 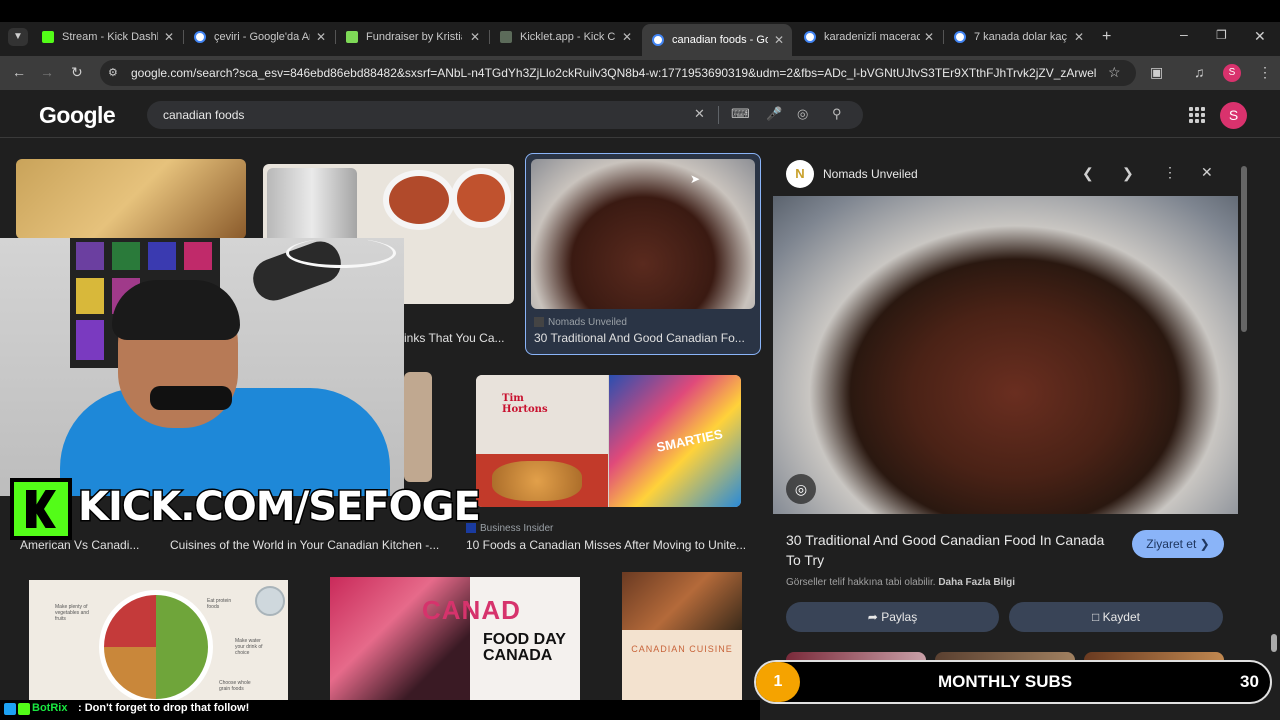 What do you see at coordinates (778, 682) in the screenshot?
I see `subs-current-count: 1` at bounding box center [778, 682].